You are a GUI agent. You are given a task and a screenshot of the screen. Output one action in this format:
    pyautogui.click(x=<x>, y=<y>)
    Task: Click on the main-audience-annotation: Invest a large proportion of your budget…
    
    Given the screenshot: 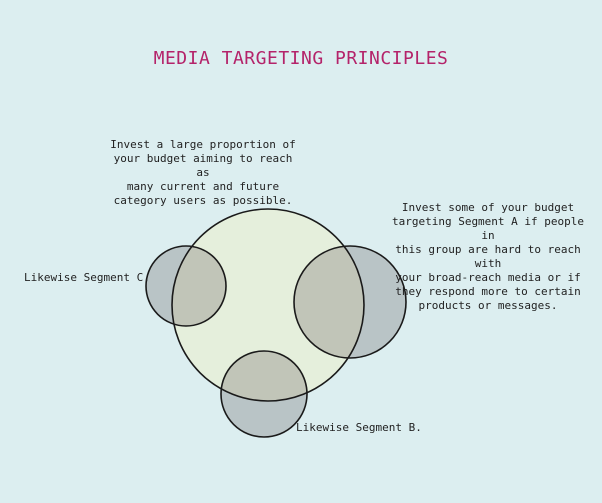 What is the action you would take?
    pyautogui.click(x=203, y=172)
    